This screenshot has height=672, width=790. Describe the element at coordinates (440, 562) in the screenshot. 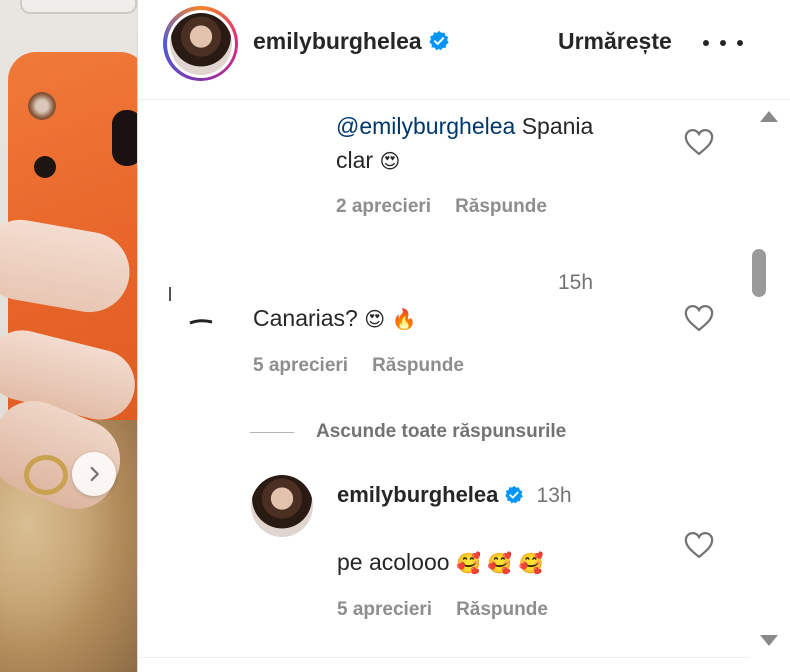

I see `reply-text: pe acolooo 🥰 🥰 🥰` at that location.